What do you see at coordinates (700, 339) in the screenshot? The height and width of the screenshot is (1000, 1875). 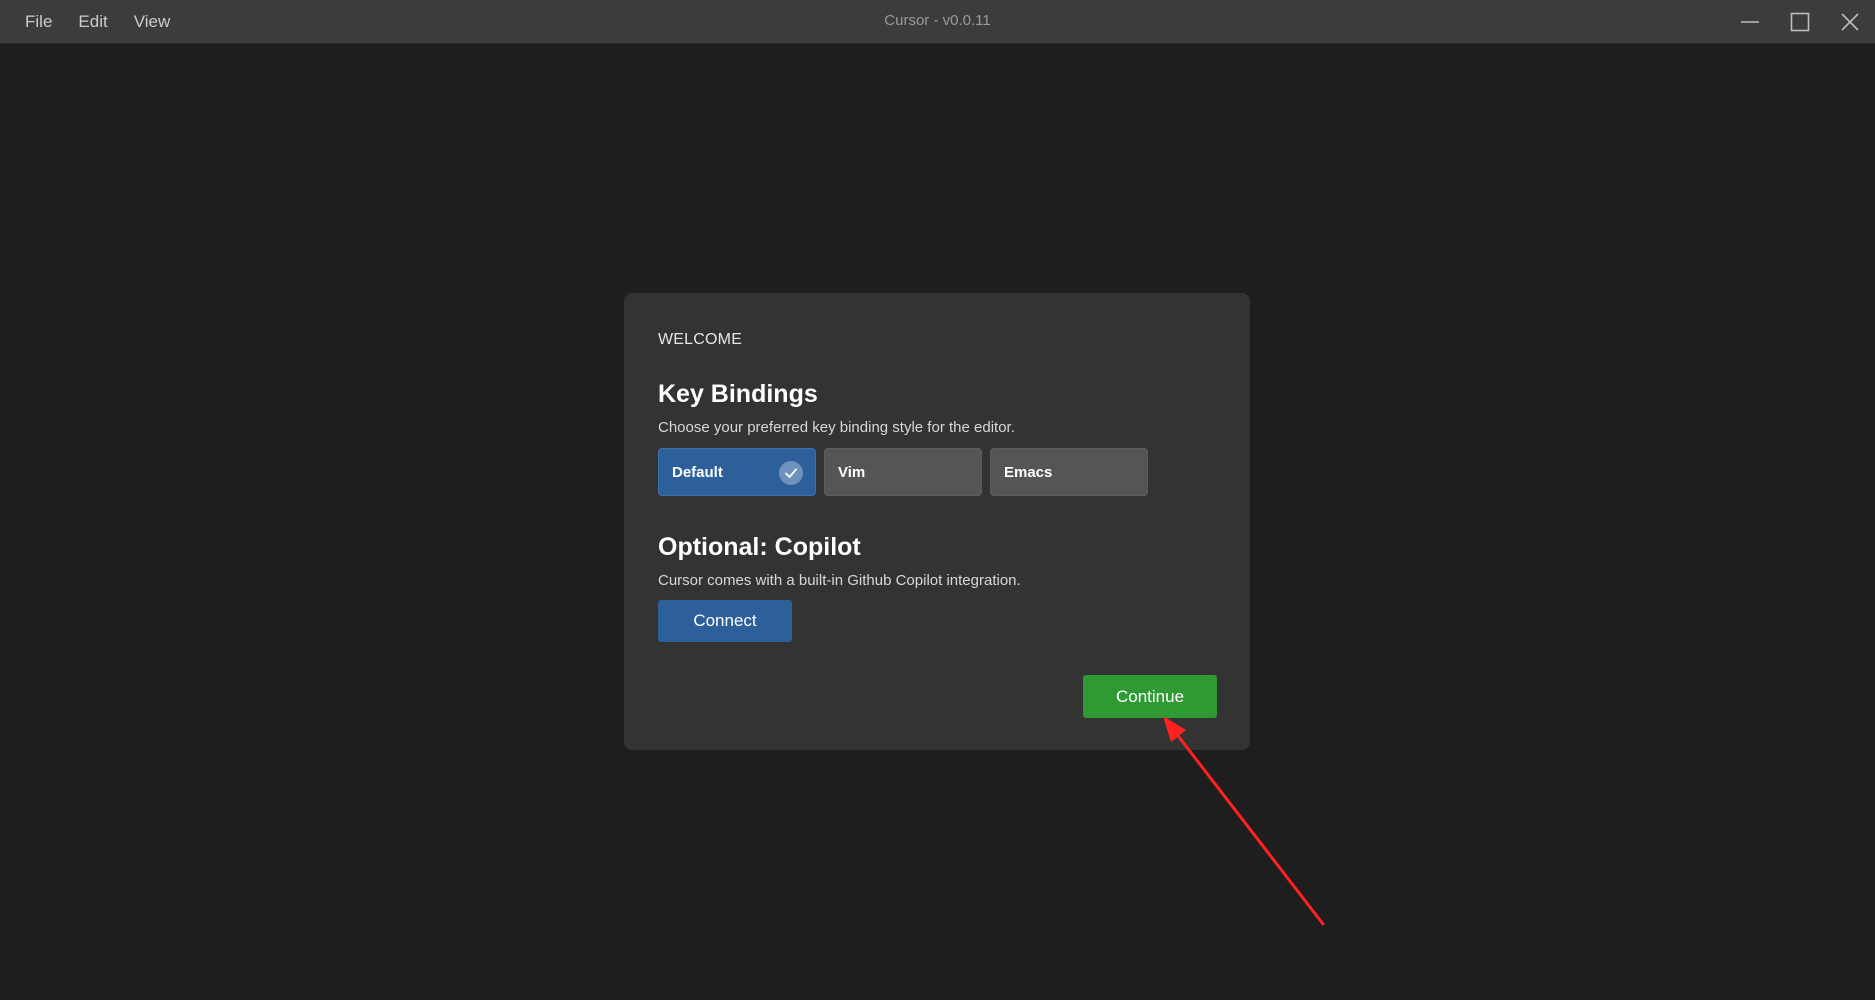 I see `welcome-label: WELCOME` at bounding box center [700, 339].